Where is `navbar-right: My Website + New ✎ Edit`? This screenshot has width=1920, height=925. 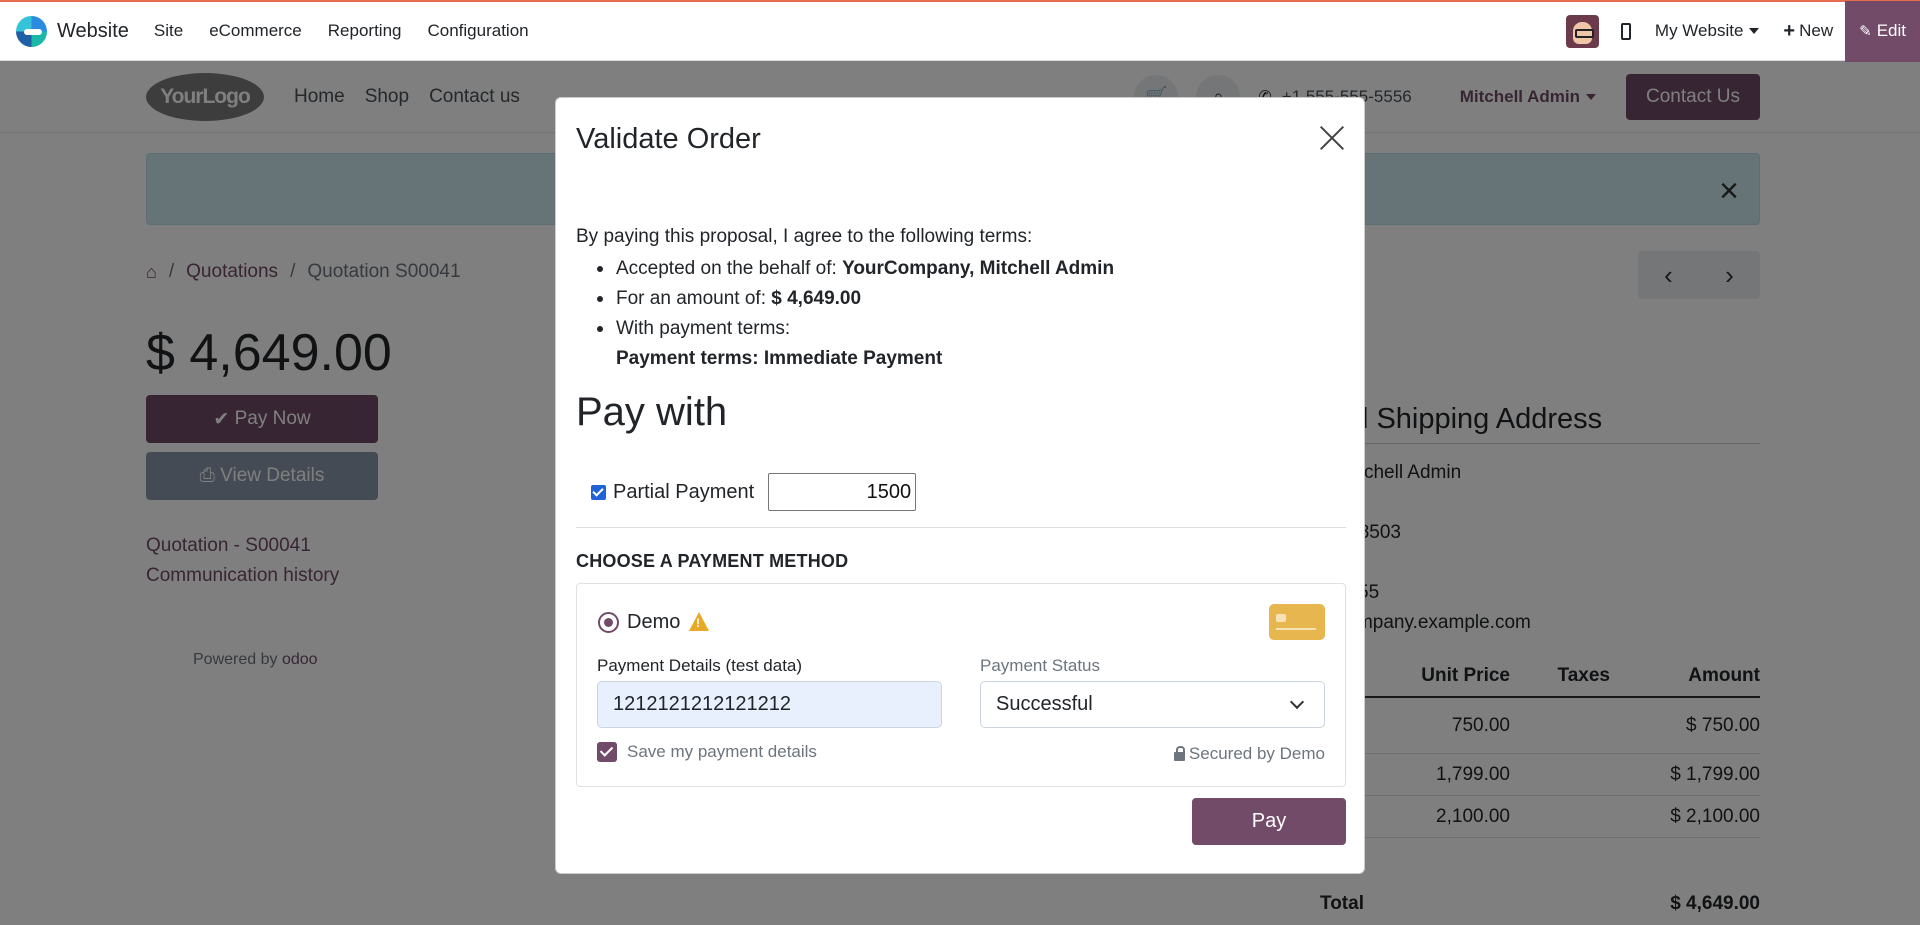
navbar-right: My Website + New ✎ Edit is located at coordinates (1742, 31).